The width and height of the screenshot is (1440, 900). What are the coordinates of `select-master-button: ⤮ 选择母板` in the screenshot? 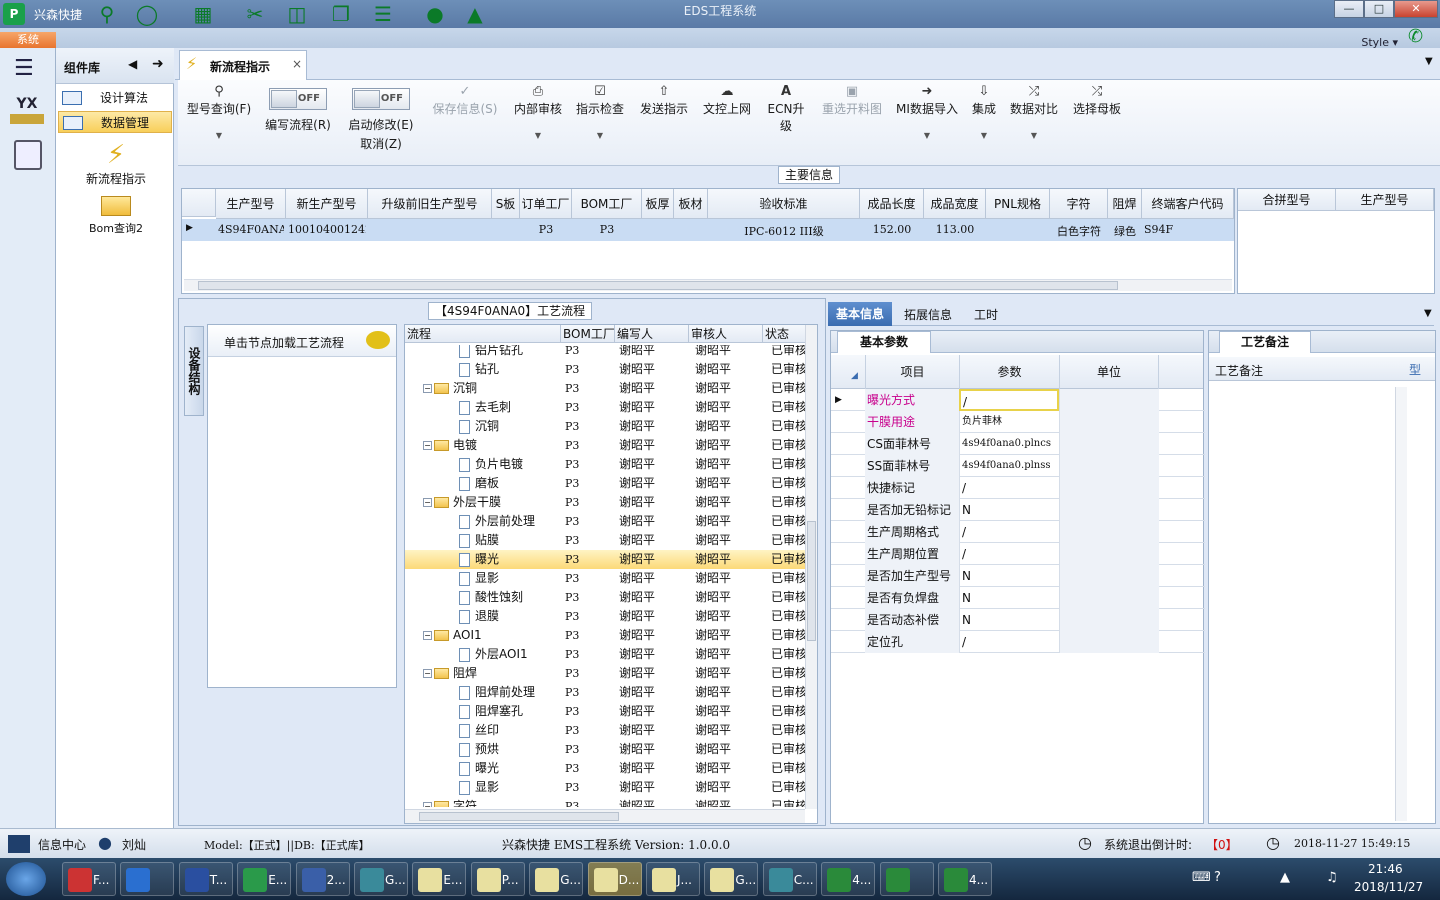 It's located at (1097, 100).